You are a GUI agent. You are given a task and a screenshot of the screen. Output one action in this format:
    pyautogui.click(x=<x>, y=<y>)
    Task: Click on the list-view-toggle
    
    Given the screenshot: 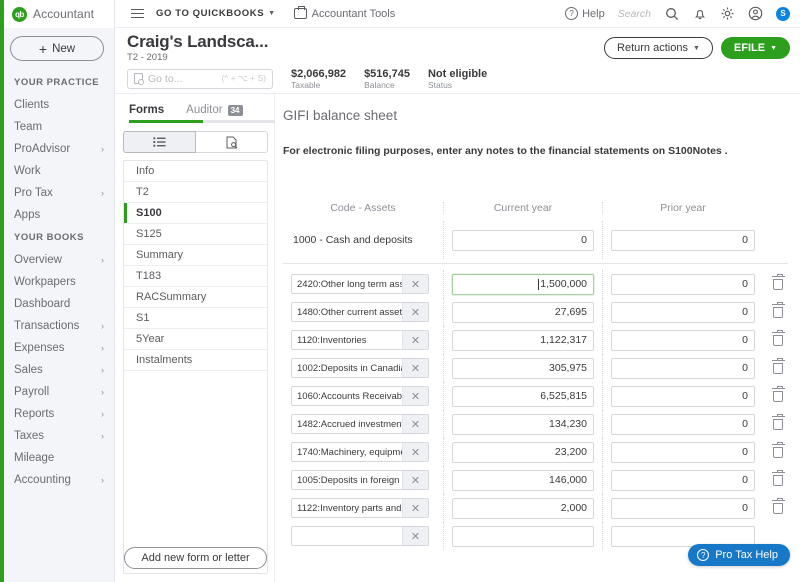 What is the action you would take?
    pyautogui.click(x=159, y=142)
    